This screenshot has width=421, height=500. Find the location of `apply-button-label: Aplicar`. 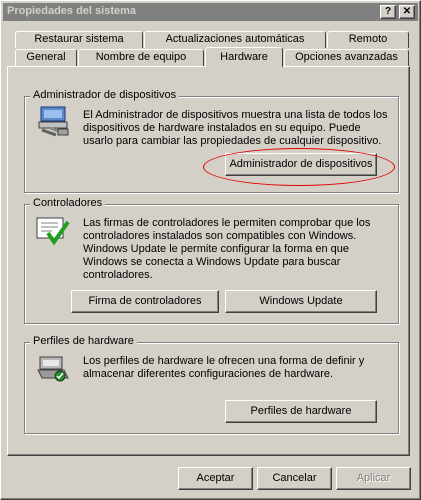

apply-button-label: Aplicar is located at coordinates (373, 478).